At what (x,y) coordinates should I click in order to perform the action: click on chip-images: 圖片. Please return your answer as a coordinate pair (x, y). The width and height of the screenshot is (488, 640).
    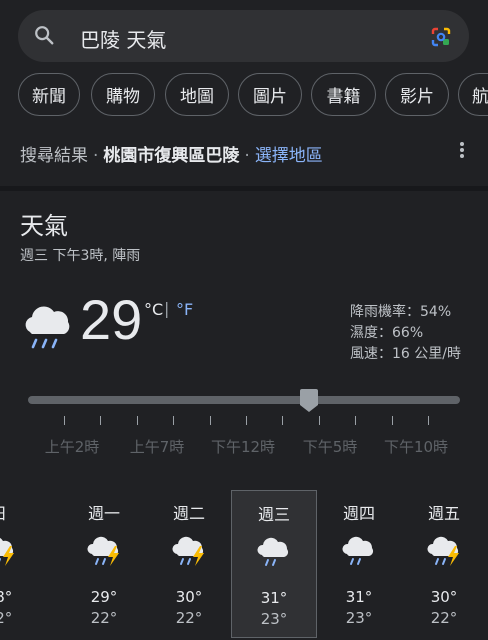
    Looking at the image, I should click on (270, 94).